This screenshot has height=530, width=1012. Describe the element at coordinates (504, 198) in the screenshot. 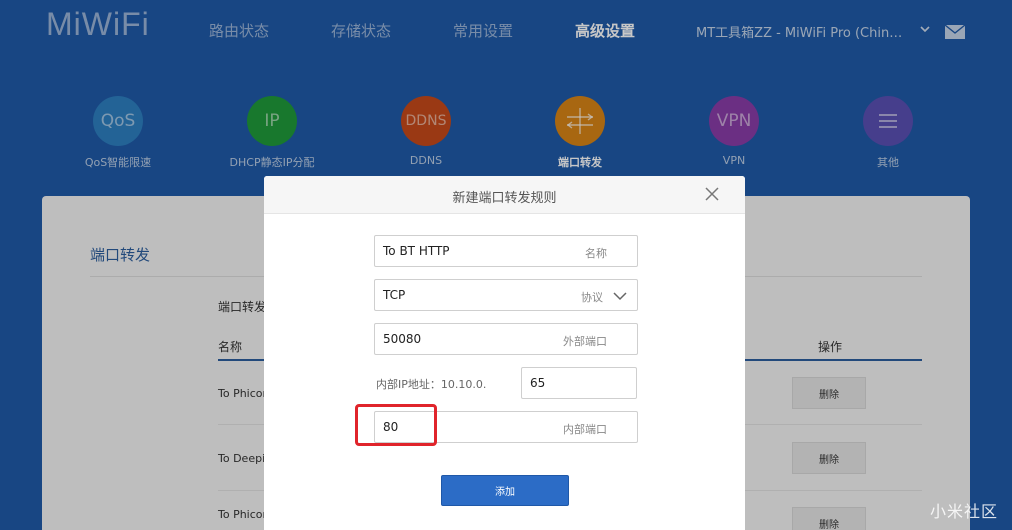

I see `modal-title: 新建端口转发规则` at that location.